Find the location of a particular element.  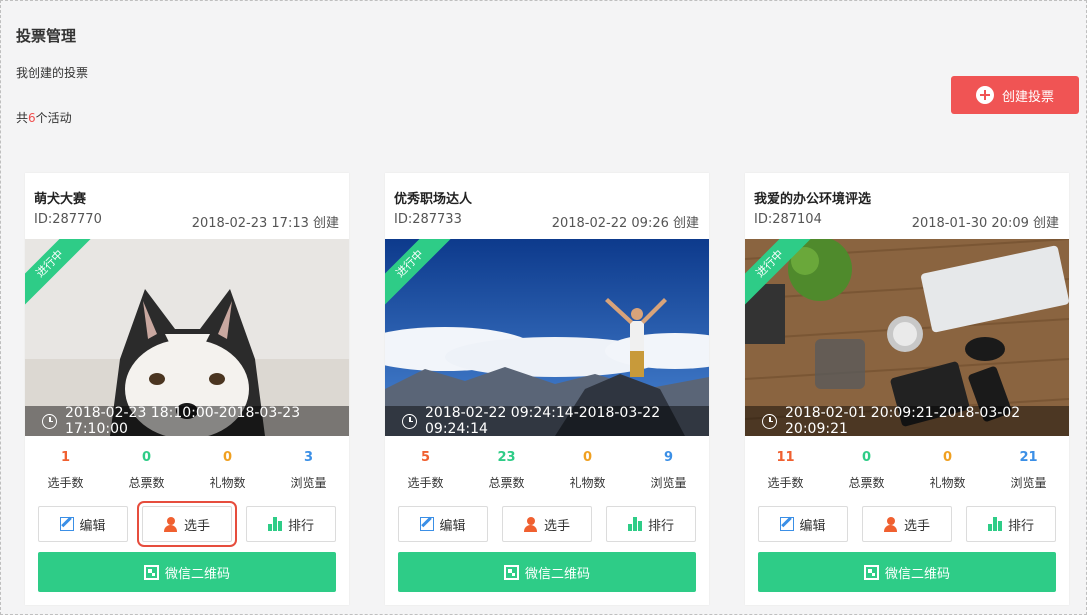

card-title: 萌犬大赛 is located at coordinates (60, 199).